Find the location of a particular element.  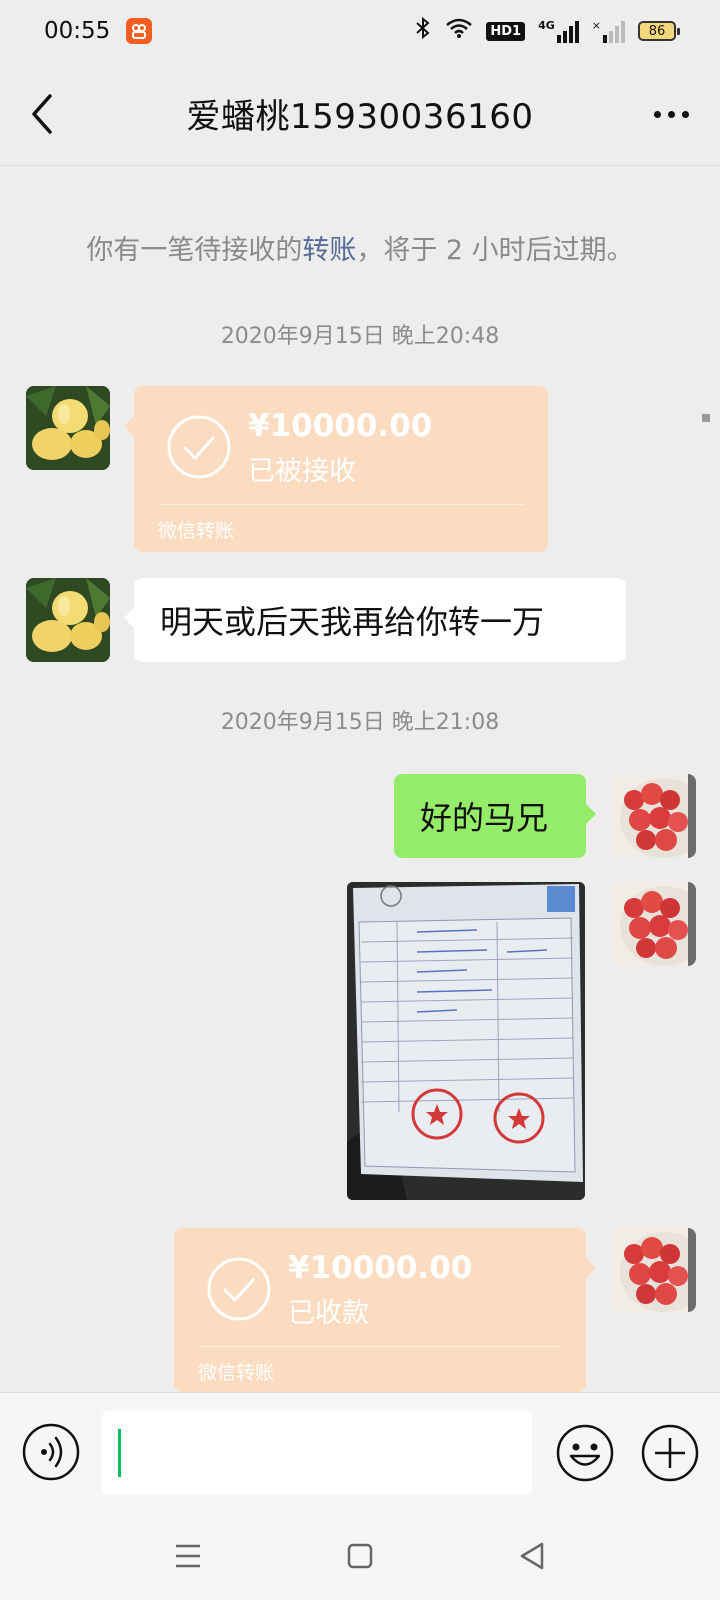

sent-image-message is located at coordinates (466, 1041).